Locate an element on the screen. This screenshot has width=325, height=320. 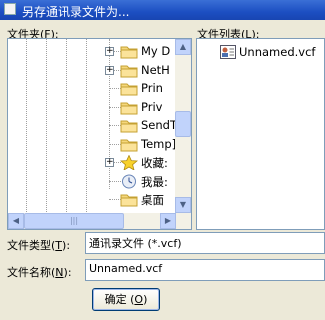
tree-hscroll-thumb: ||| is located at coordinates (74, 221).